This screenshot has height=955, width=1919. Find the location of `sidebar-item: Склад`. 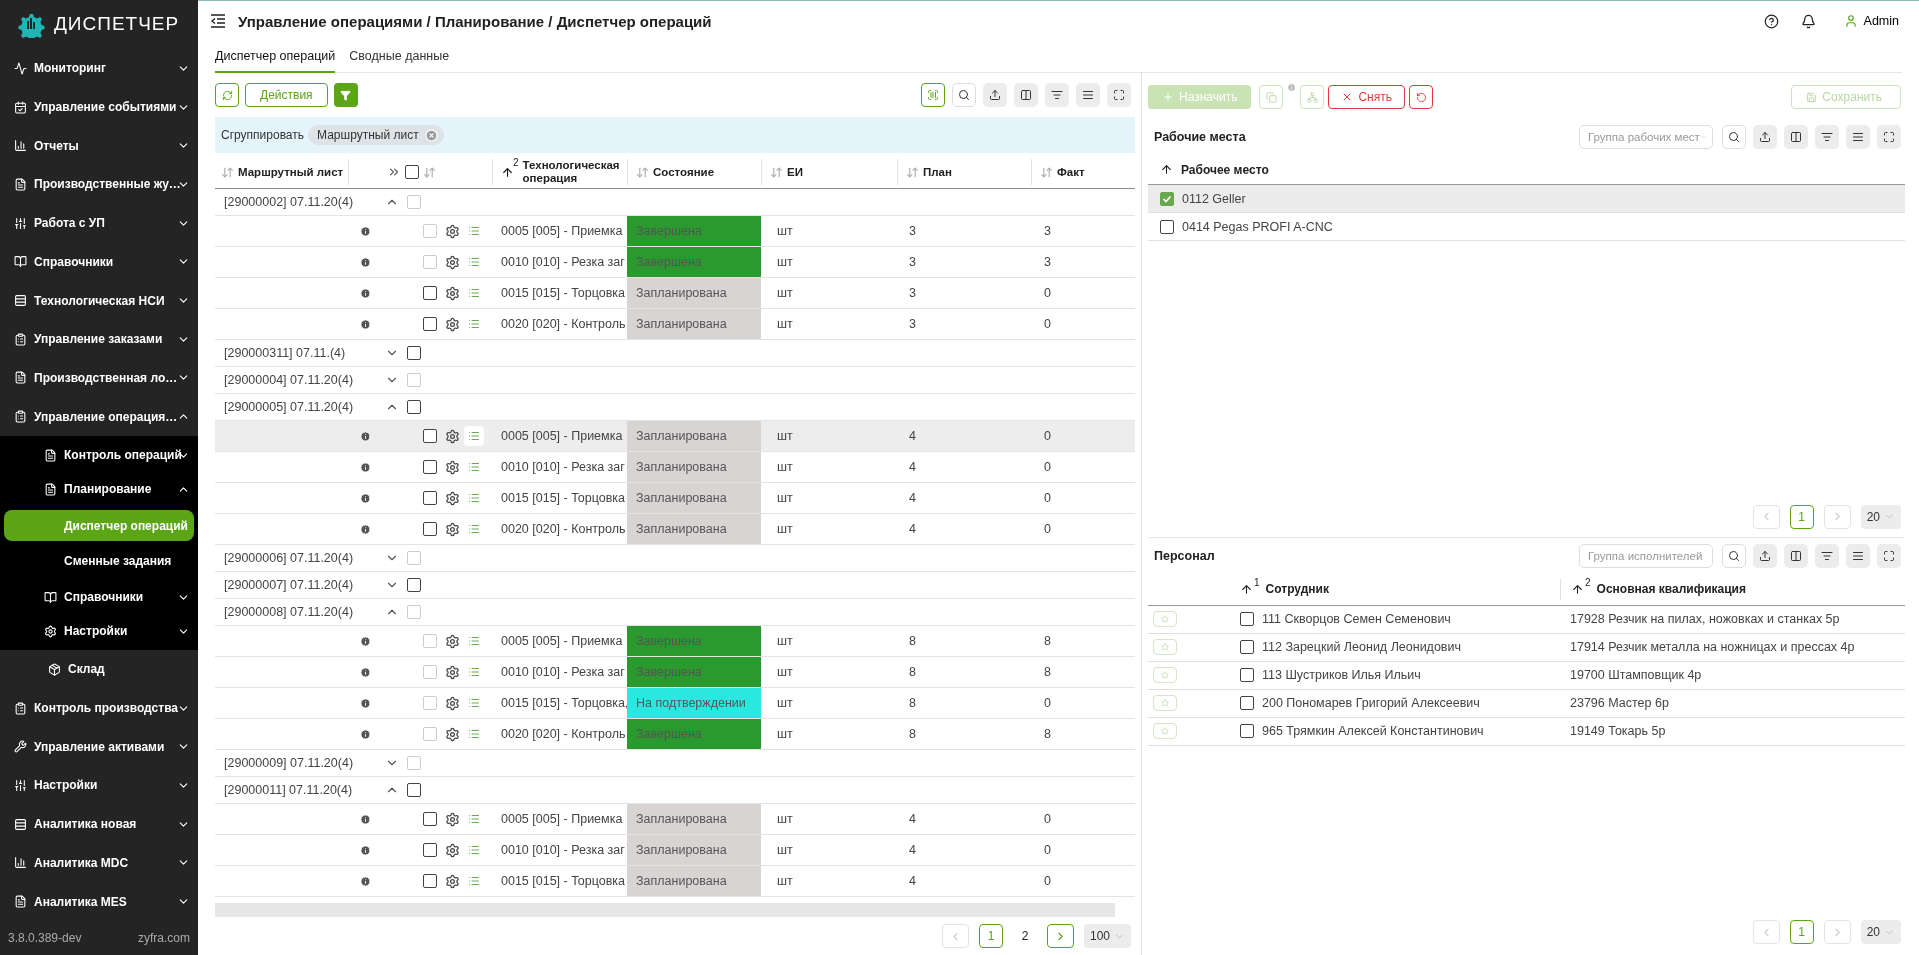

sidebar-item: Склад is located at coordinates (99, 669).